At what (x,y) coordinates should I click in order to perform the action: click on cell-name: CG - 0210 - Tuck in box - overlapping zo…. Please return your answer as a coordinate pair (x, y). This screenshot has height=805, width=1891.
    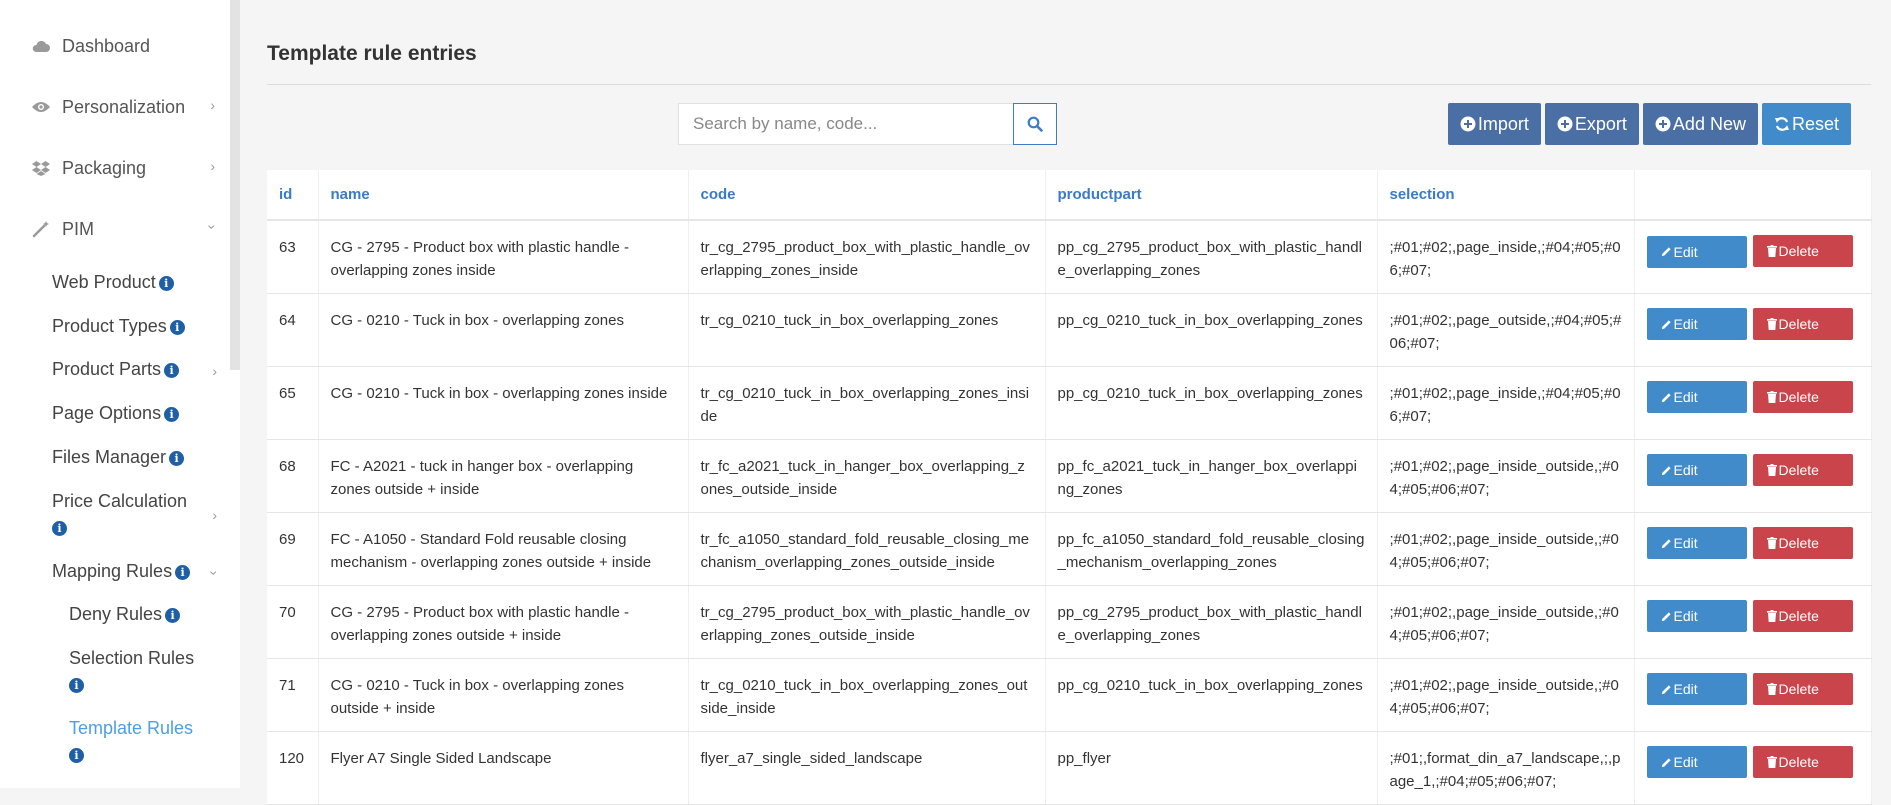
    Looking at the image, I should click on (503, 403).